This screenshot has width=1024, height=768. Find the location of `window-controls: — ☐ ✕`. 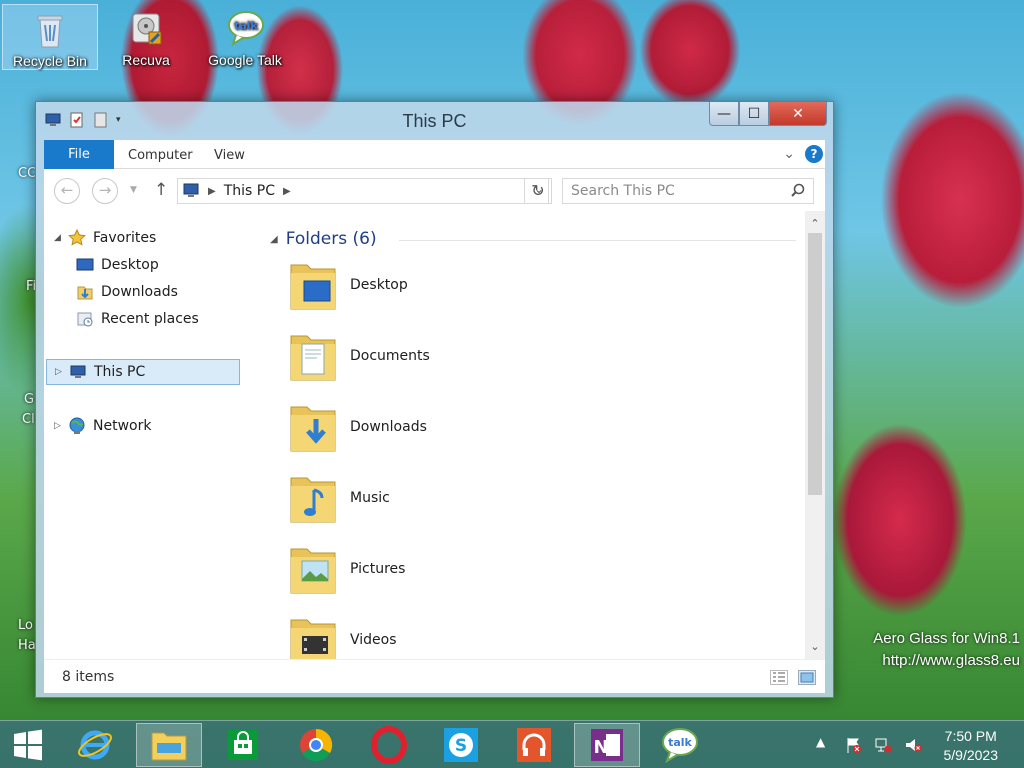

window-controls: — ☐ ✕ is located at coordinates (768, 114).